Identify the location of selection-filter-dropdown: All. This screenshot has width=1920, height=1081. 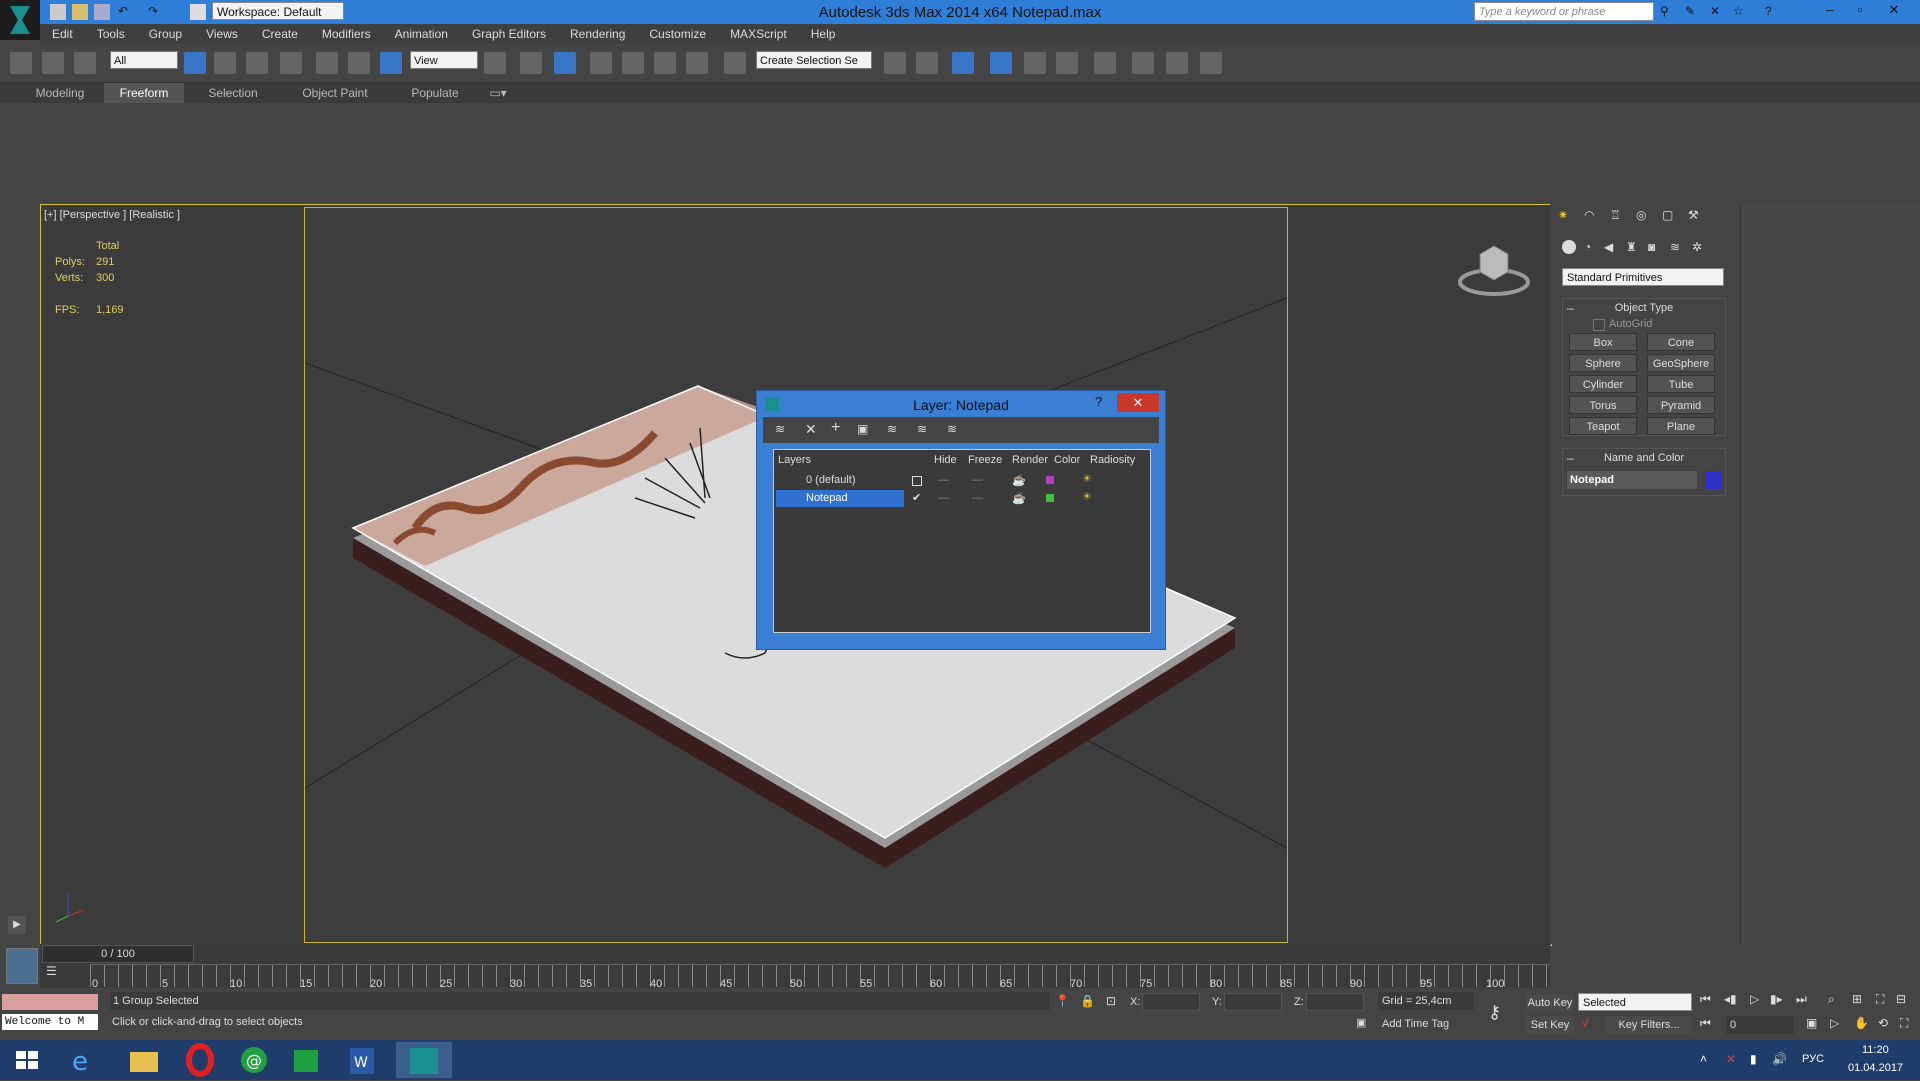
(144, 60).